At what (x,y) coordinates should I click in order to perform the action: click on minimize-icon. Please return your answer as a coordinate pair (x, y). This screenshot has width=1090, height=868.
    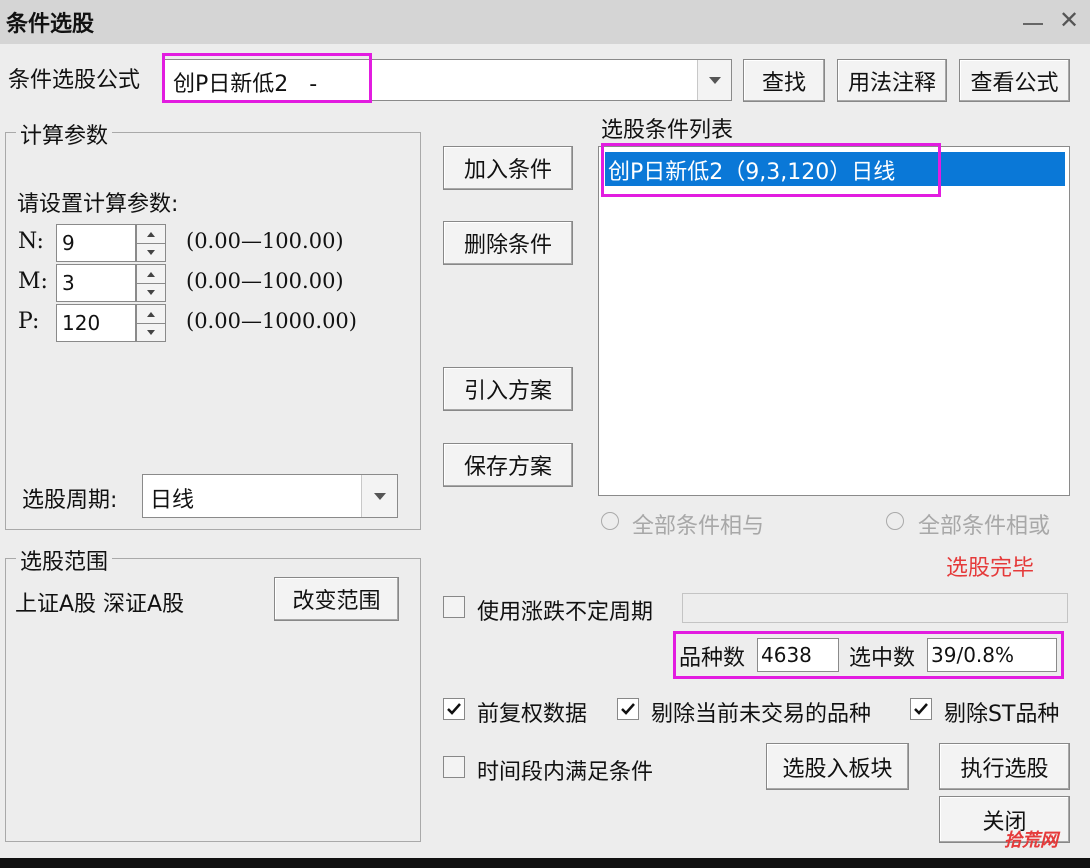
    Looking at the image, I should click on (1033, 22).